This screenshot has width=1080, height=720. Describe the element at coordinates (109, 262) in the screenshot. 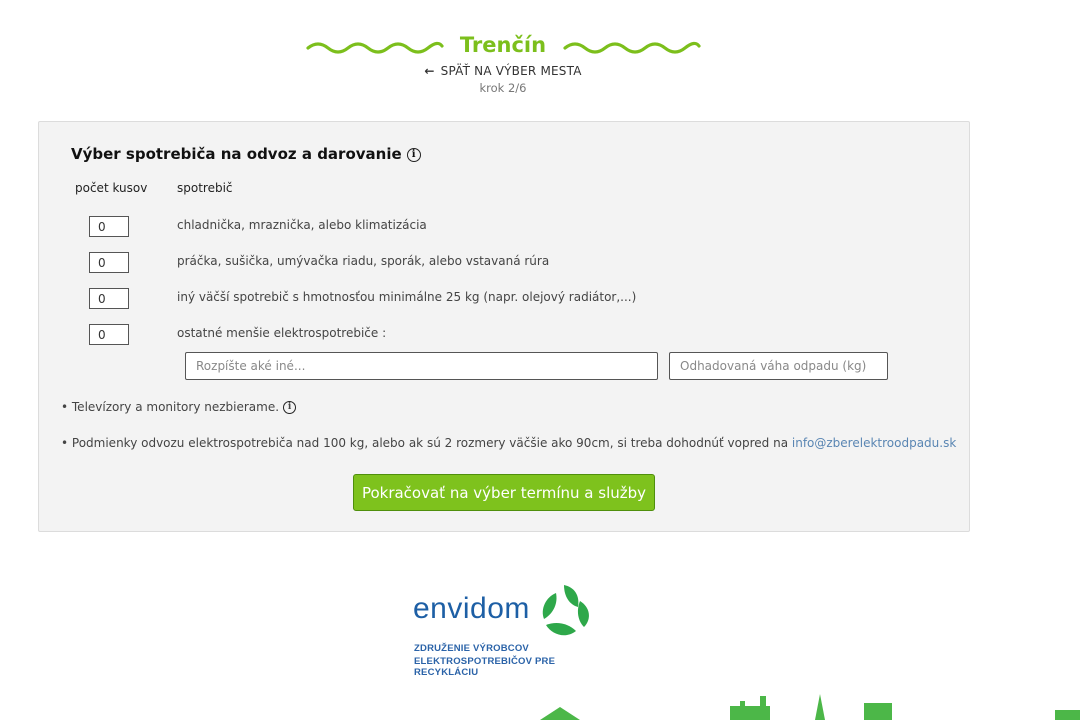

I see `quantity-input-washer` at that location.